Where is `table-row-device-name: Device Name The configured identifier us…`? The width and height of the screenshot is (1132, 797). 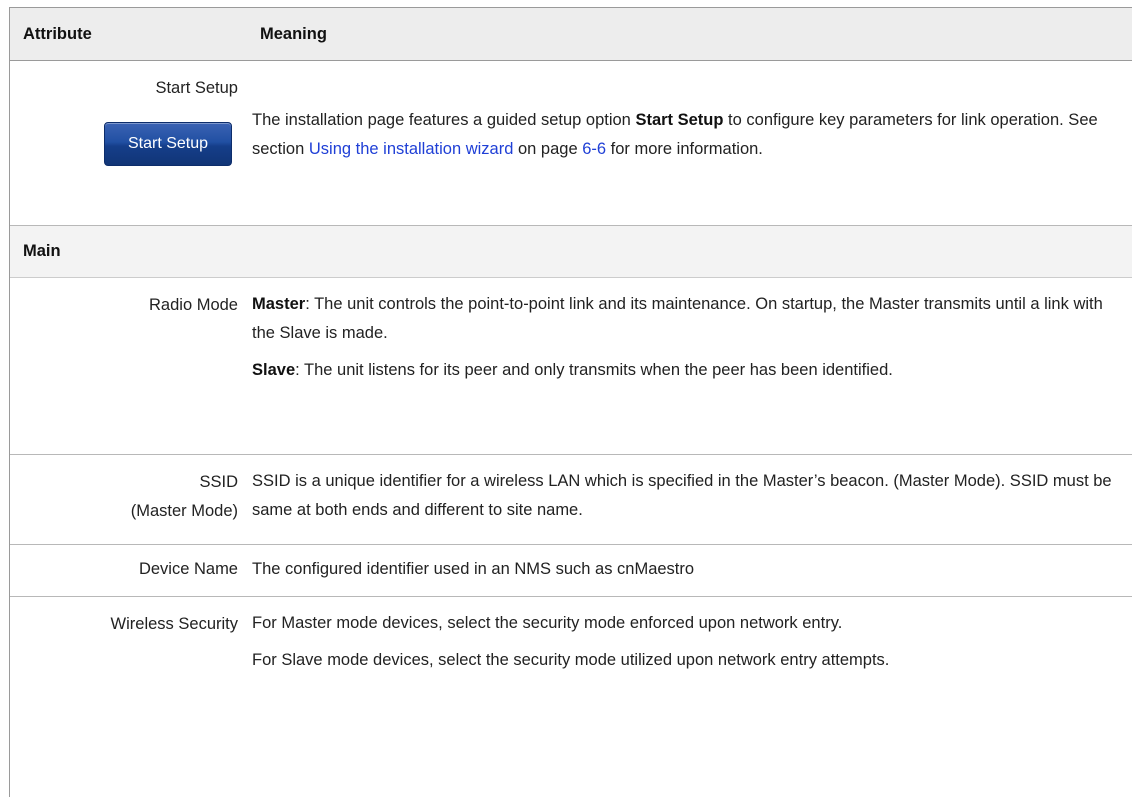 table-row-device-name: Device Name The configured identifier us… is located at coordinates (571, 571).